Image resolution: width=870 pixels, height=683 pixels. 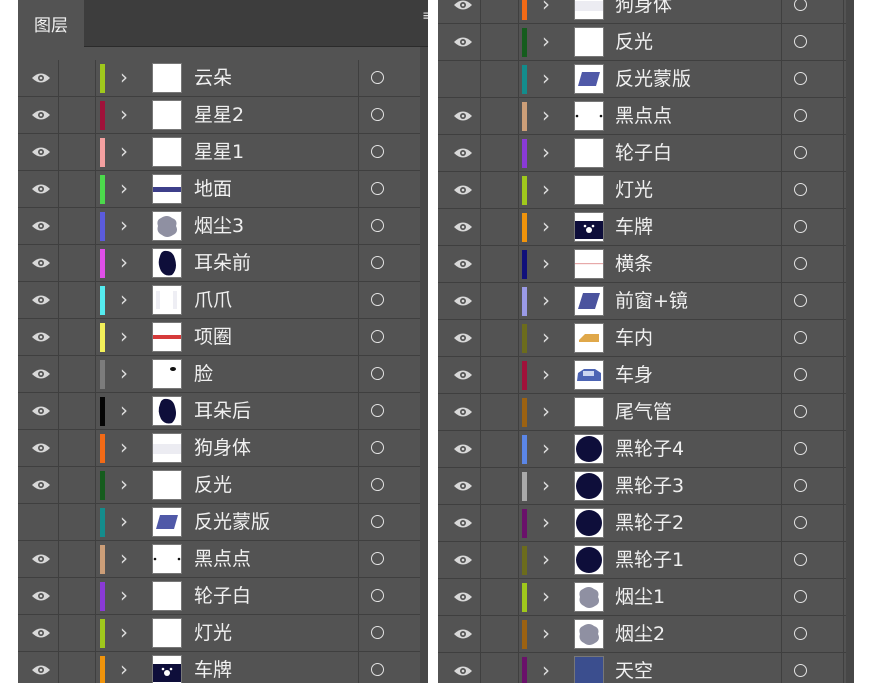 What do you see at coordinates (219, 115) in the screenshot?
I see `layer-name: 星星2` at bounding box center [219, 115].